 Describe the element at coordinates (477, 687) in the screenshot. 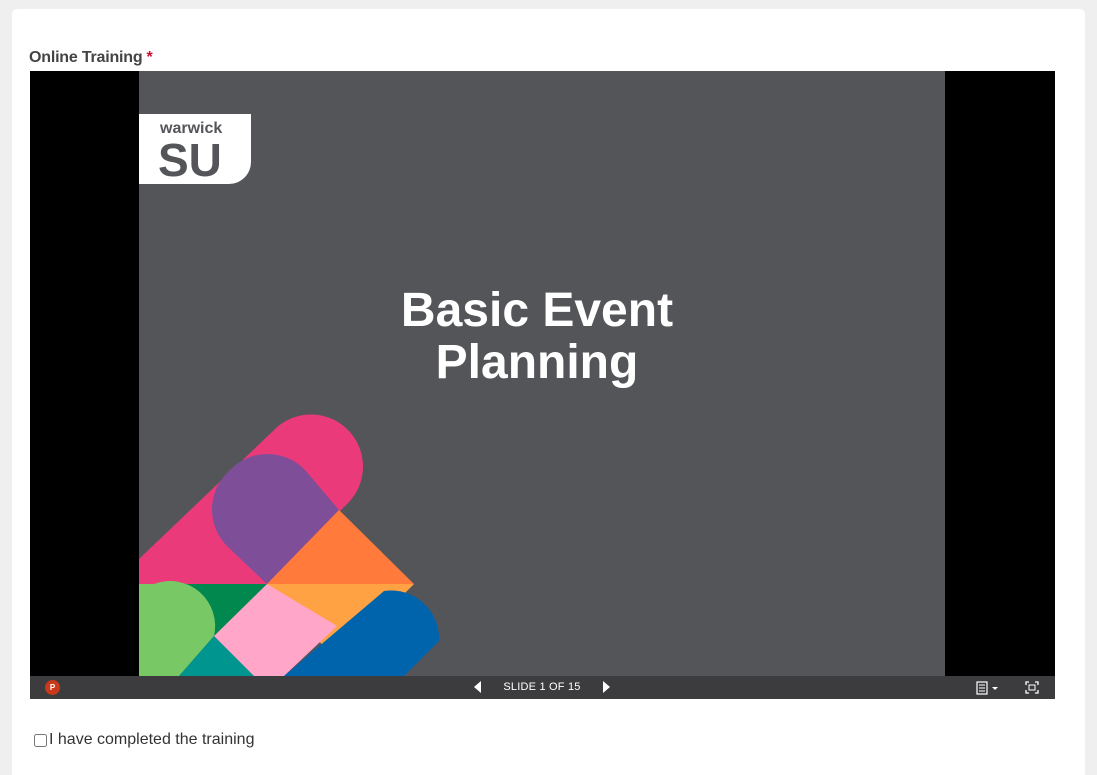

I see `previous-slide-button` at that location.